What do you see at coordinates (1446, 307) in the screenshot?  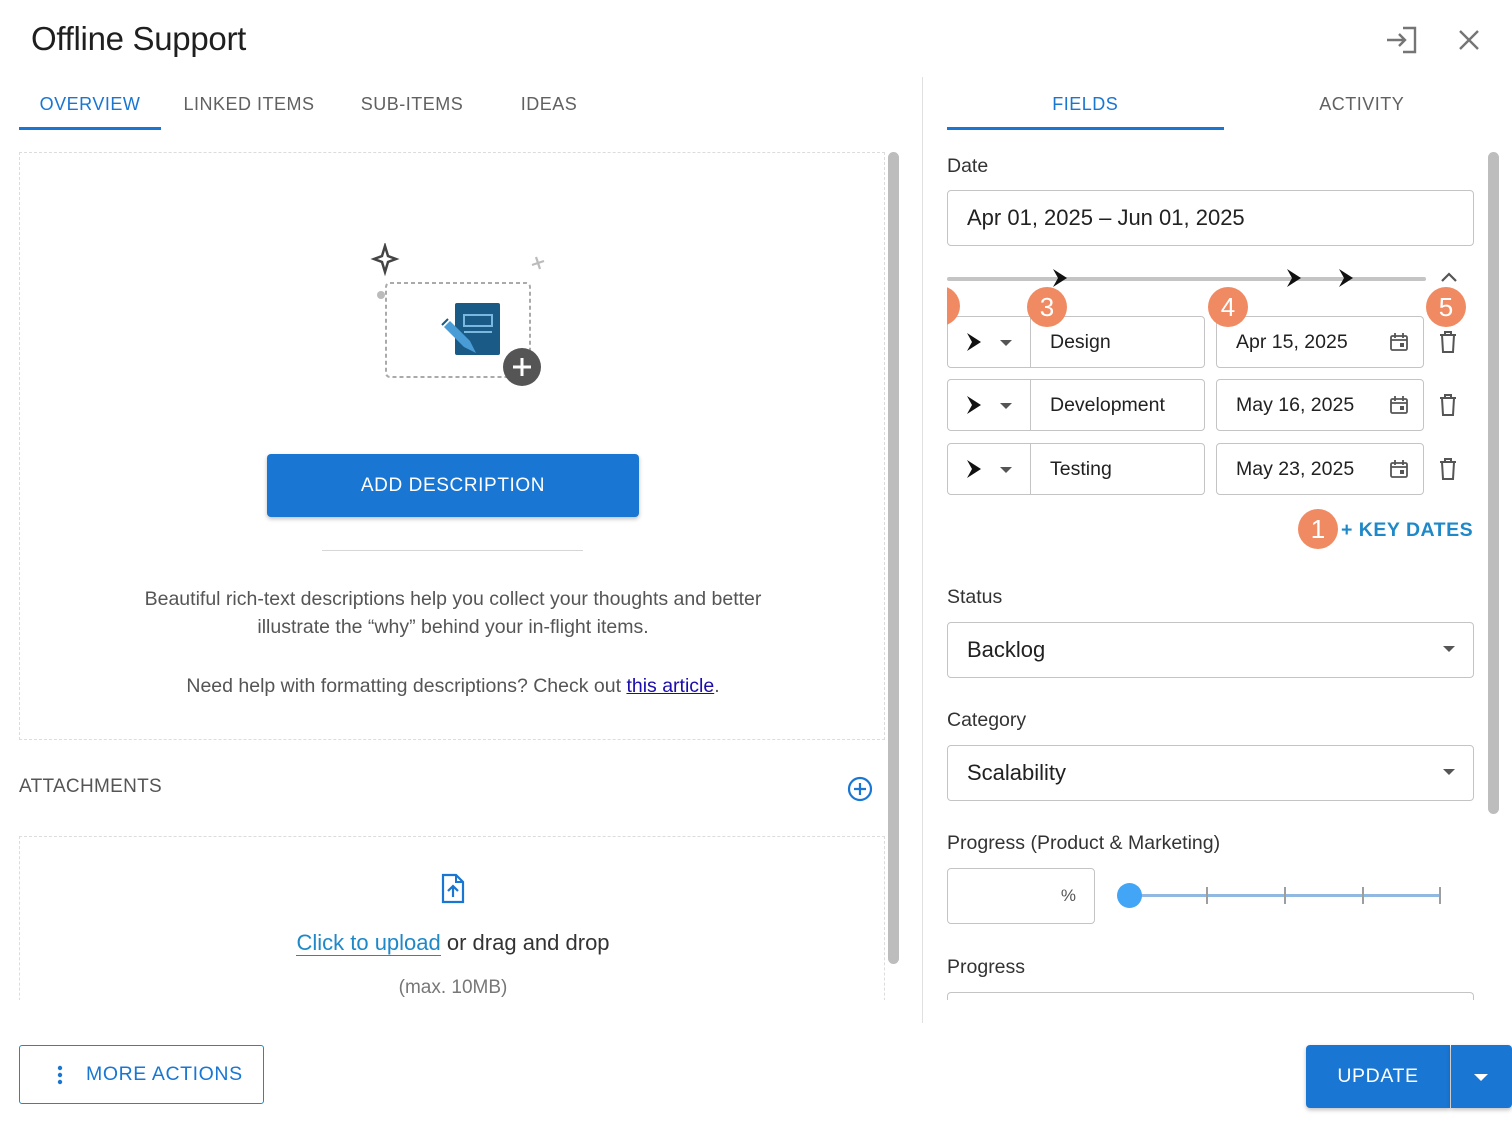 I see `annotation-badge-5: 5` at bounding box center [1446, 307].